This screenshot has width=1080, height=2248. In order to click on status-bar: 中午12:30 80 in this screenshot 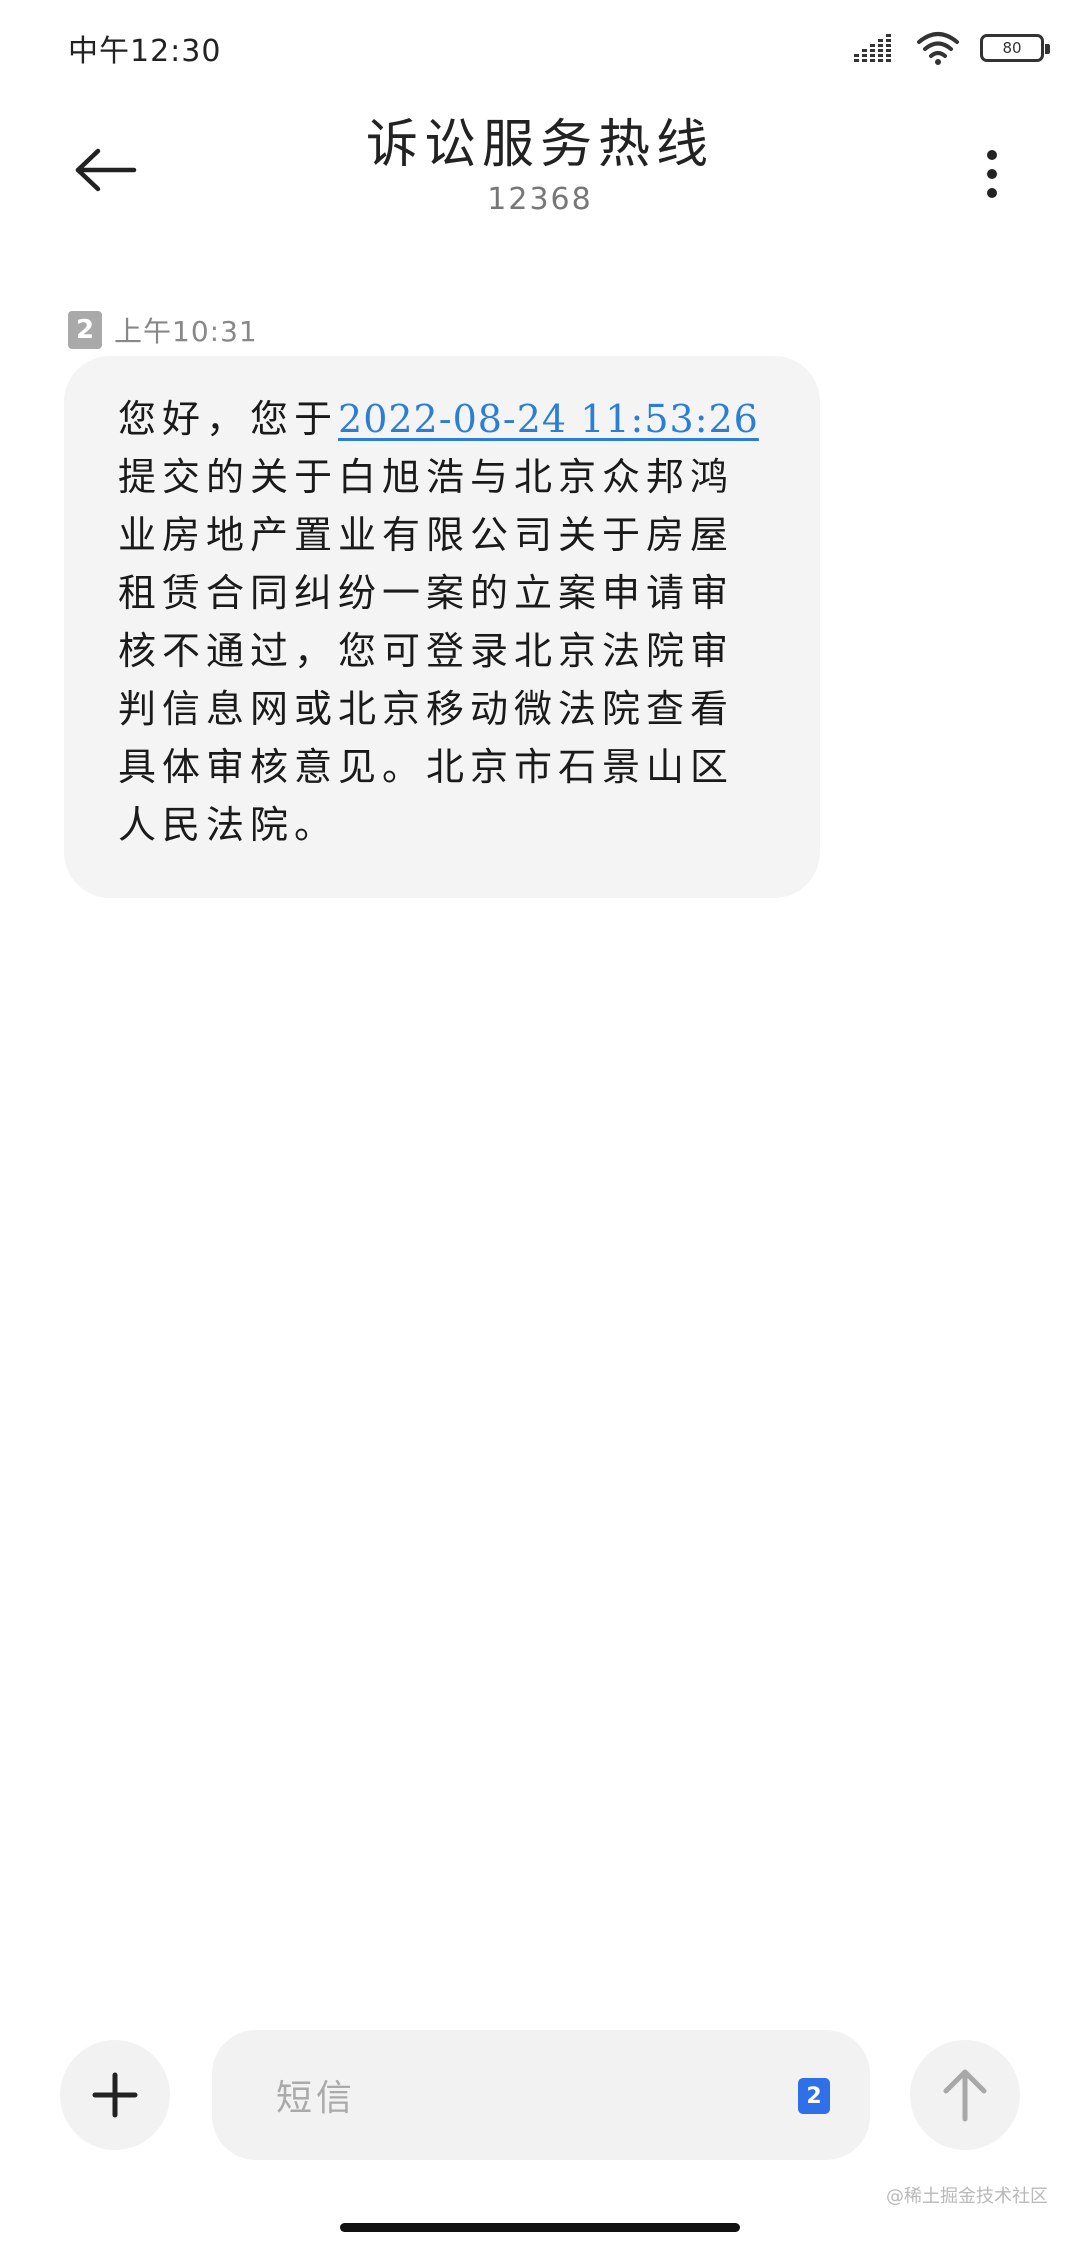, I will do `click(540, 48)`.